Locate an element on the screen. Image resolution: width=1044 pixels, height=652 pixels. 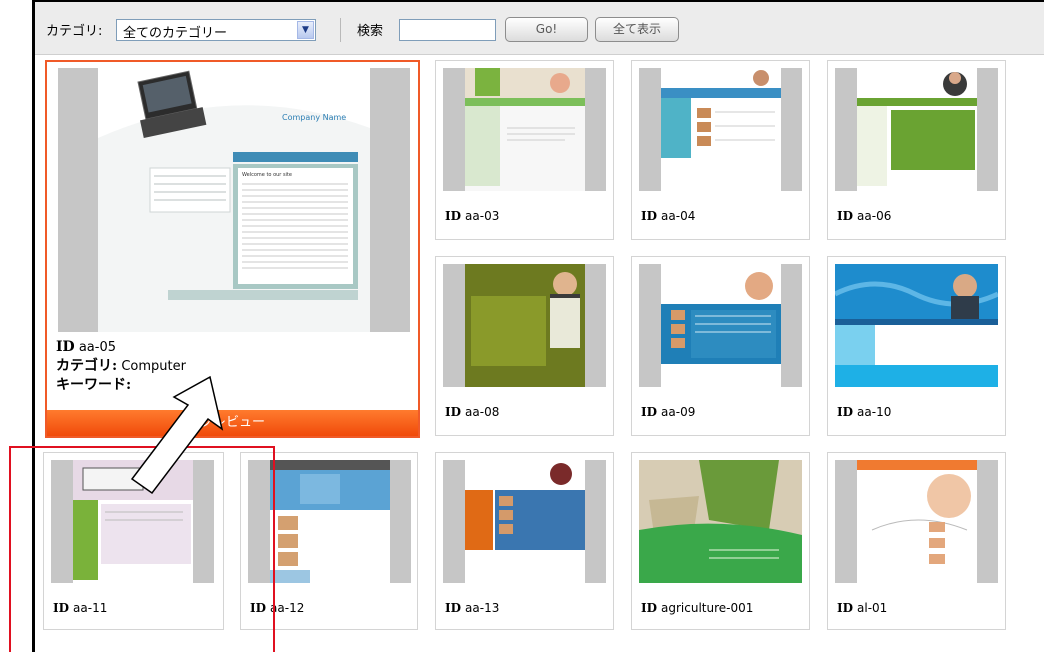
template-id: aa-09 is located at coordinates (678, 412).